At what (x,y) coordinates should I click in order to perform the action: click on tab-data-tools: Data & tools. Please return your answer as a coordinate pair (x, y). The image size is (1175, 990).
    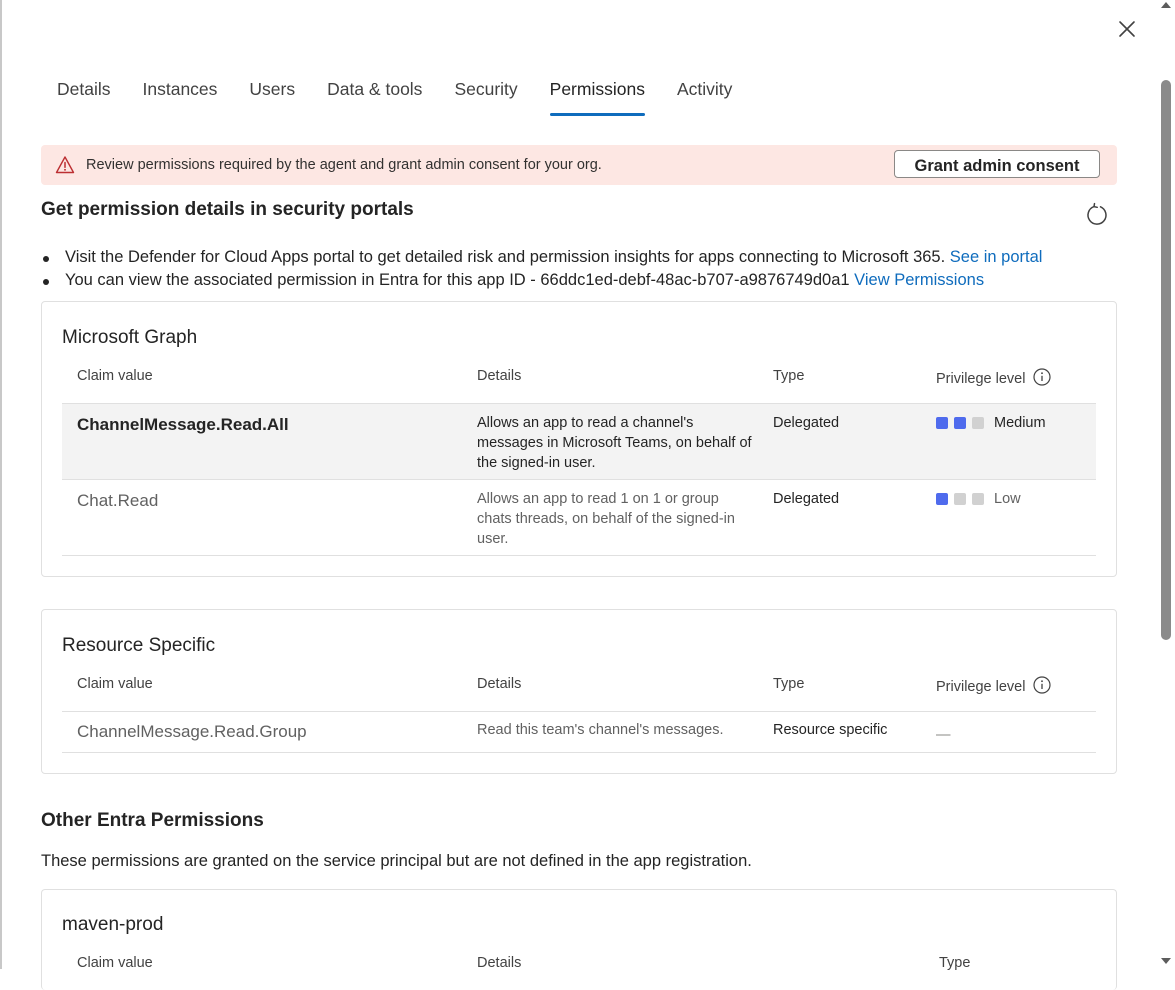
    Looking at the image, I should click on (374, 93).